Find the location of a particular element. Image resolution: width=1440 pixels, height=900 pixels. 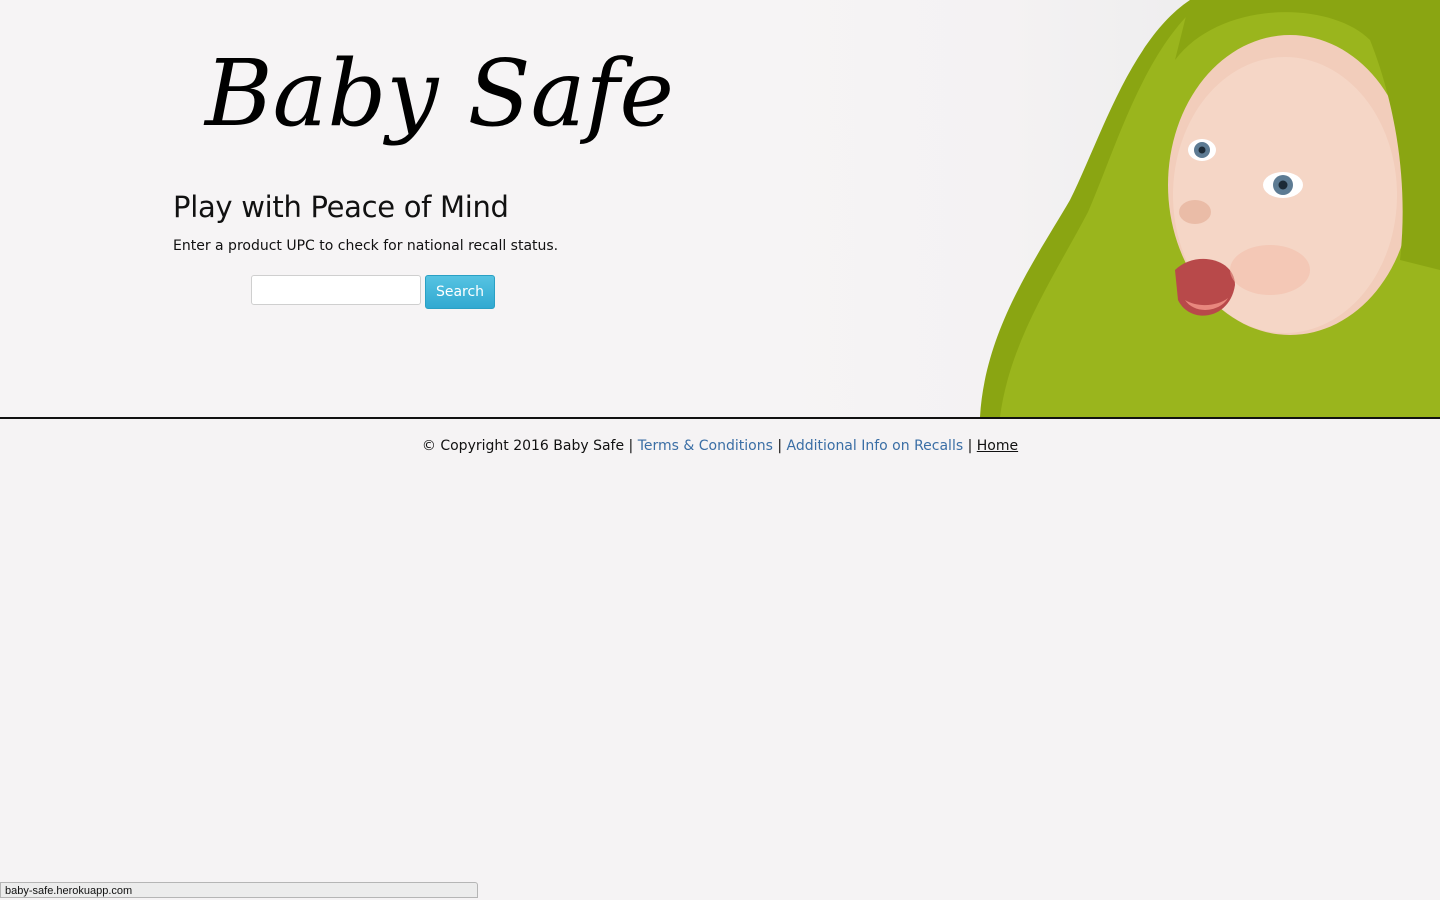

browser-status-bar: baby-safe.herokuapp.com is located at coordinates (239, 890).